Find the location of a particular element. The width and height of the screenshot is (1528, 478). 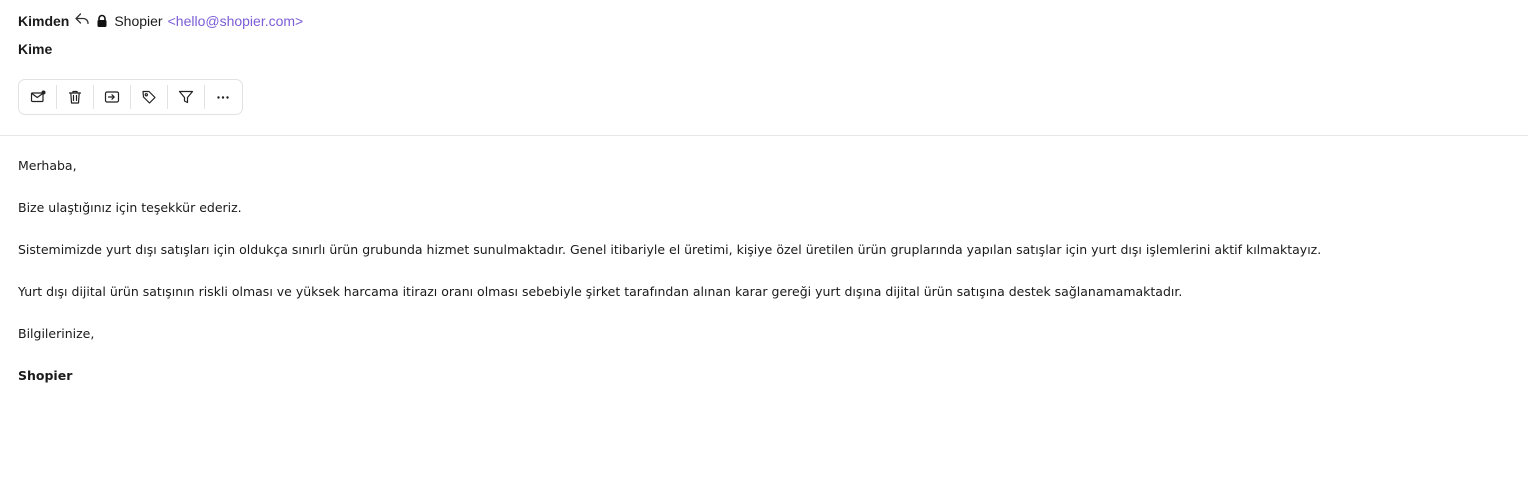

greeting: Merhaba, is located at coordinates (47, 165).